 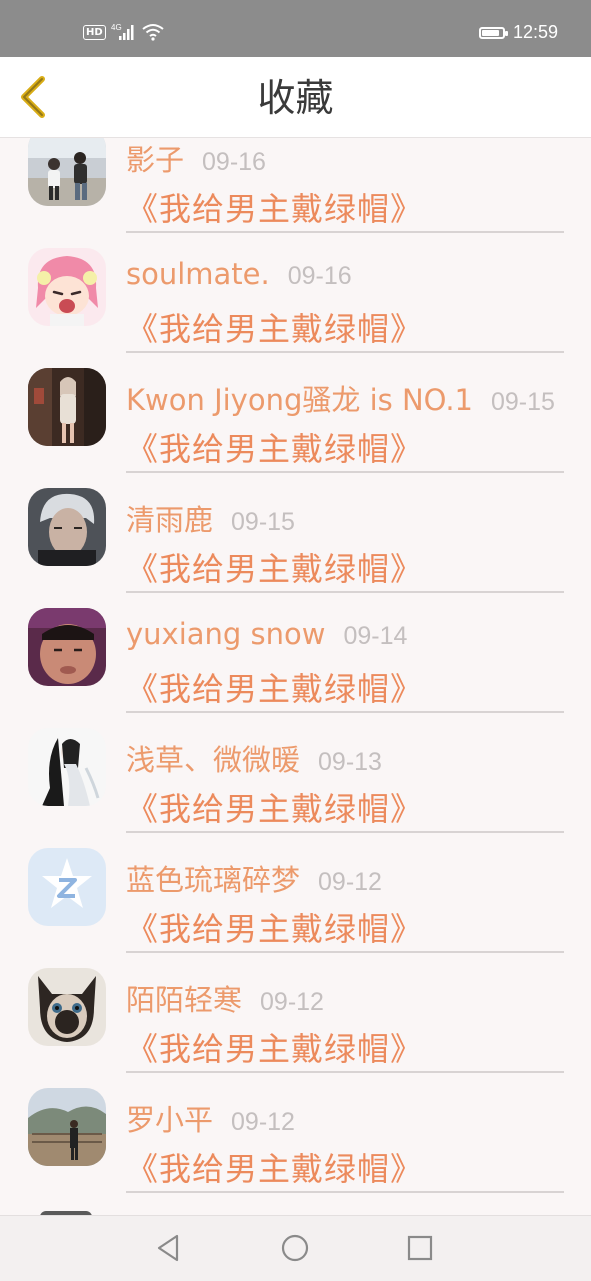 I want to click on page-title: 收藏, so click(x=295, y=98).